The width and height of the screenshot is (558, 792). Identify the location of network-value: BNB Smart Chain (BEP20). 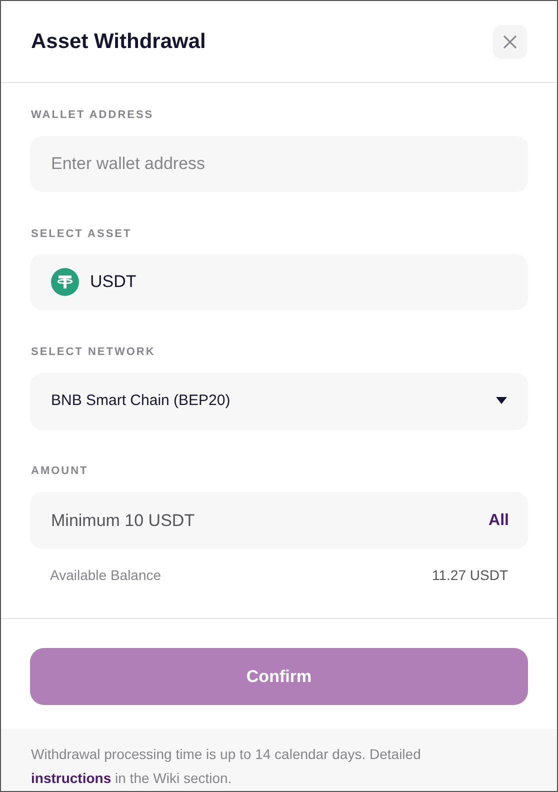
(140, 400).